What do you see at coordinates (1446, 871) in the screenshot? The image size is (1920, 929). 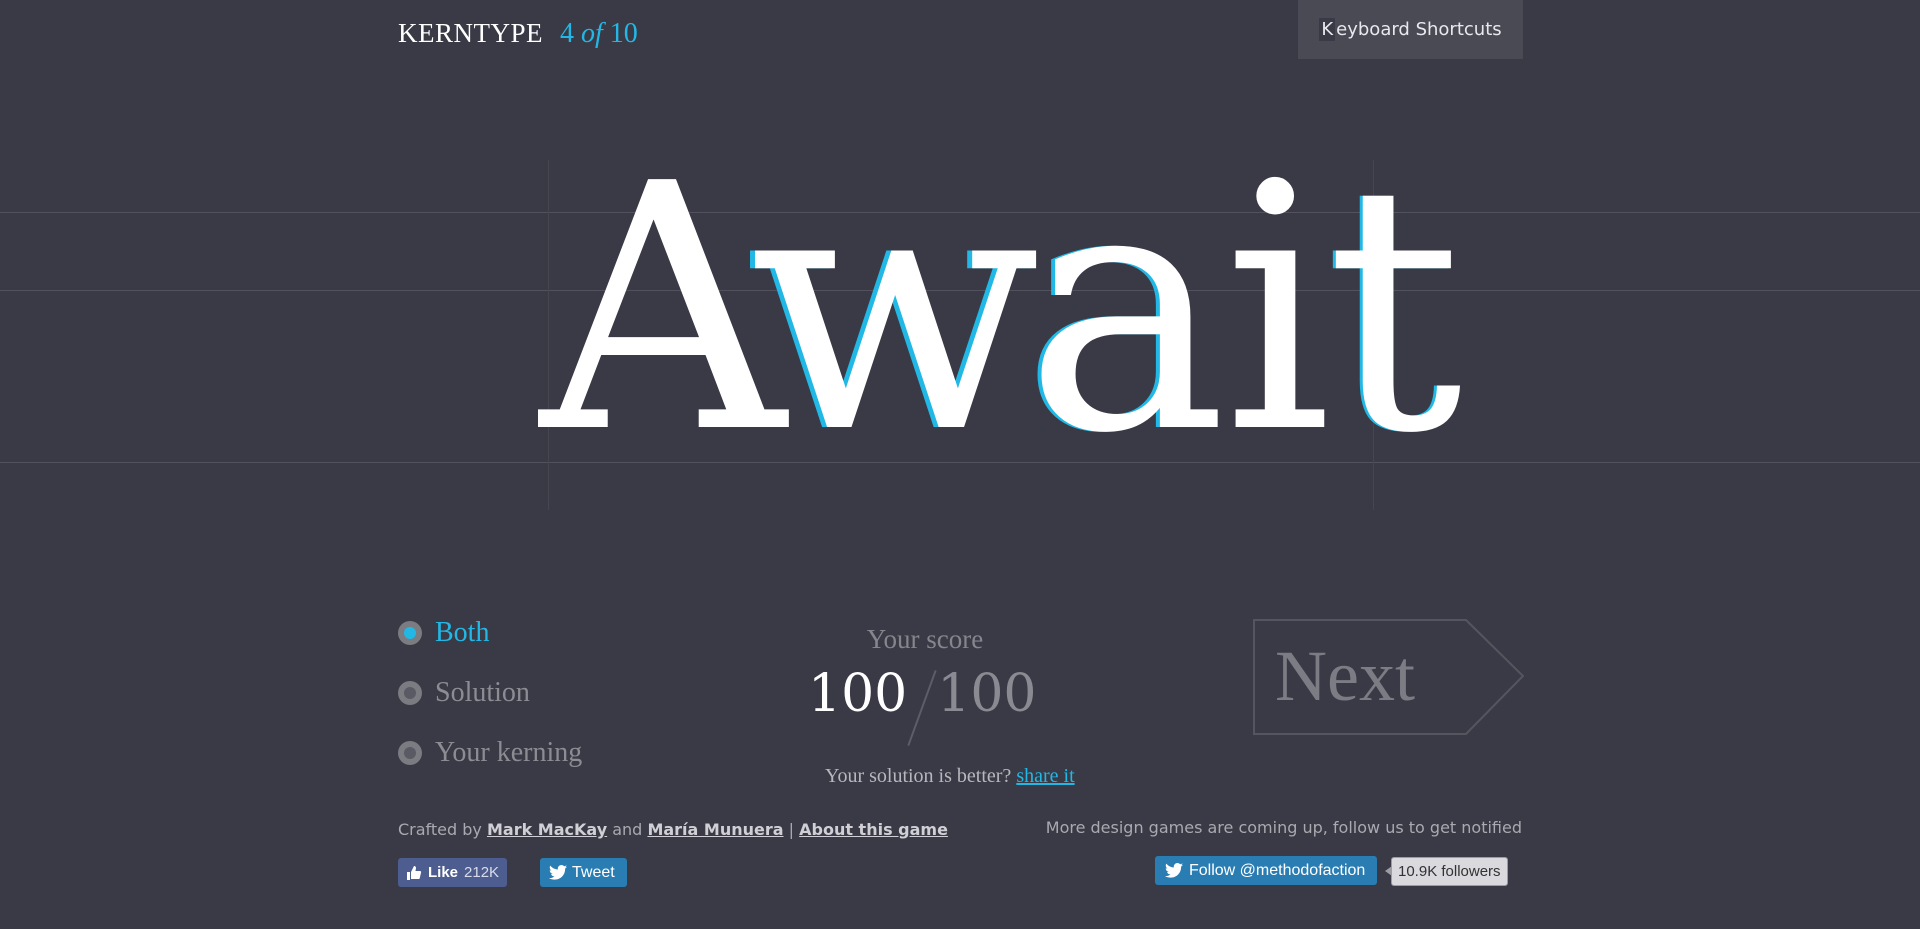 I see `followers-count: 10.9K followers` at bounding box center [1446, 871].